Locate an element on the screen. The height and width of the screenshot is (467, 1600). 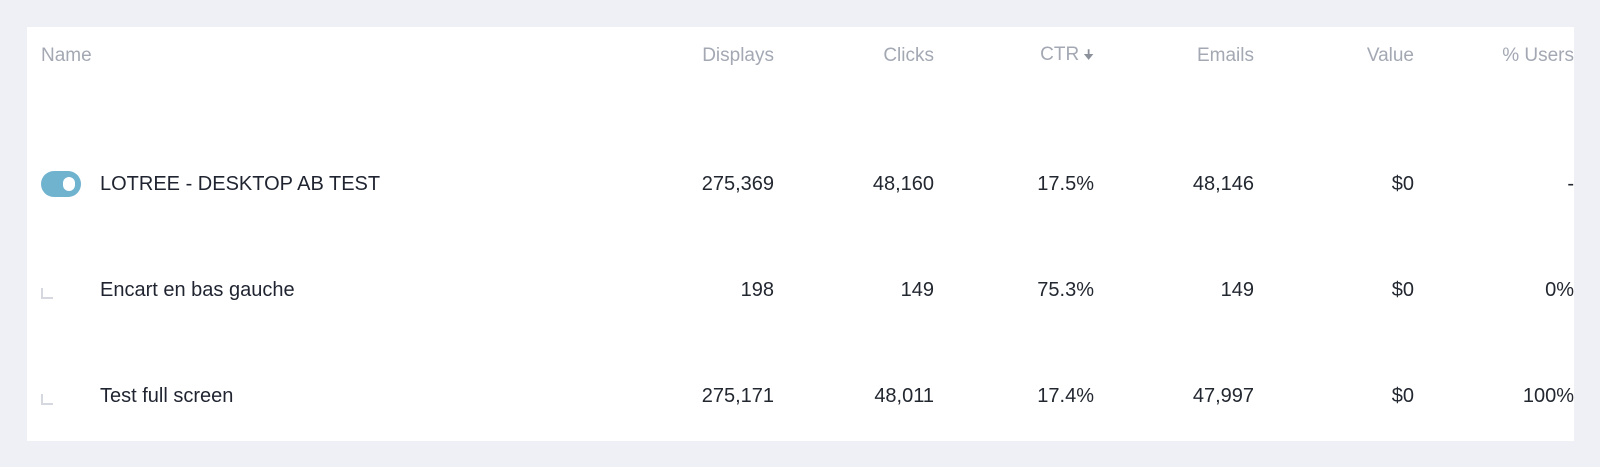
column-header-name: Name is located at coordinates (327, 56).